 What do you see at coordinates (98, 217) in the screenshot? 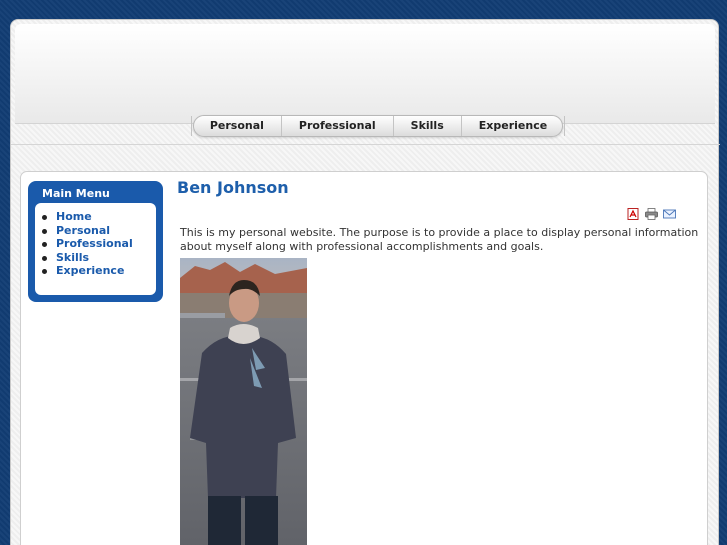
I see `menu-item-home: Home` at bounding box center [98, 217].